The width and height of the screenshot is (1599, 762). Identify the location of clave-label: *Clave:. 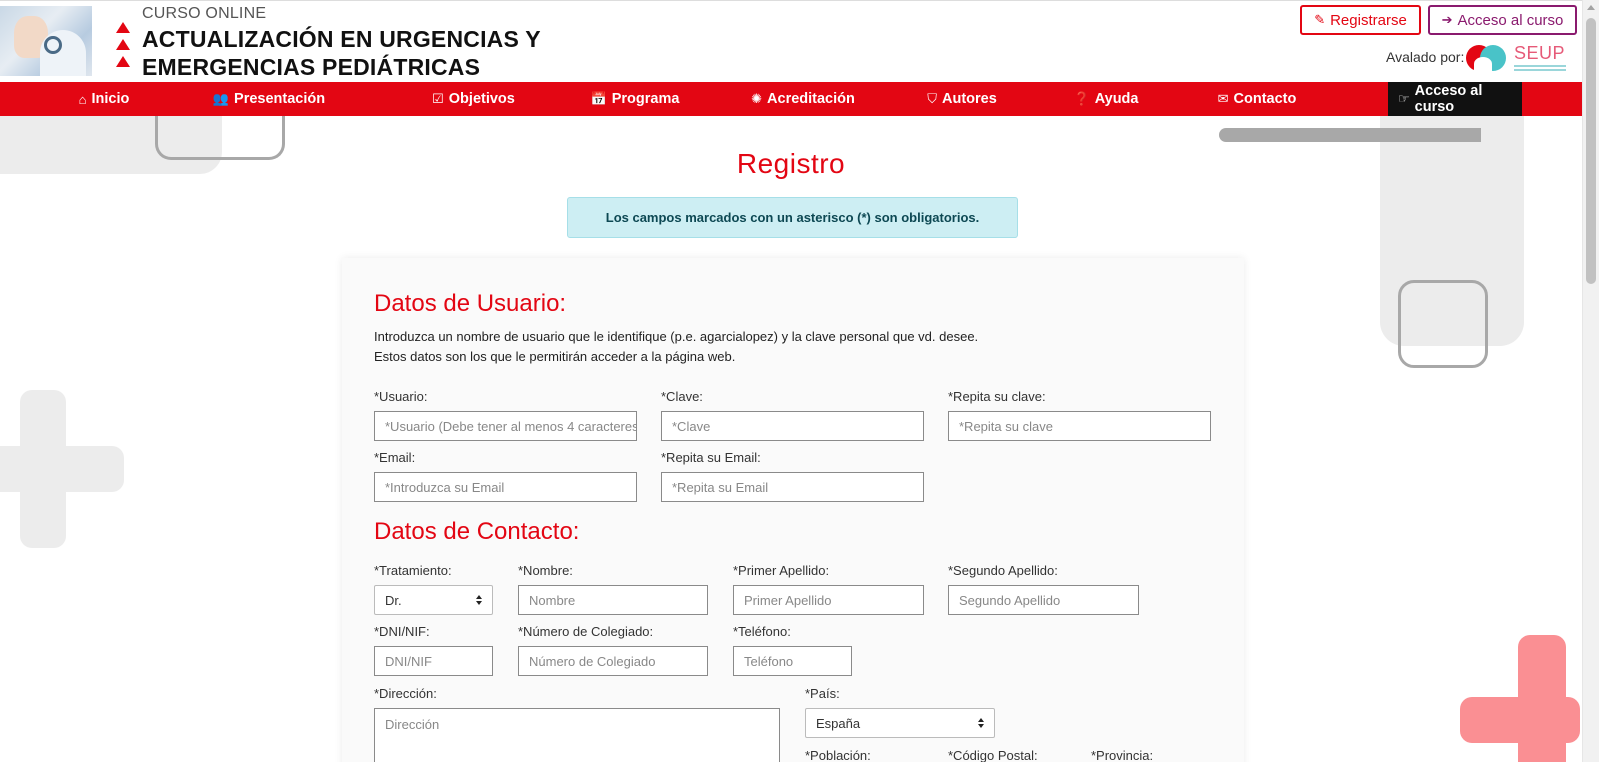
(682, 396).